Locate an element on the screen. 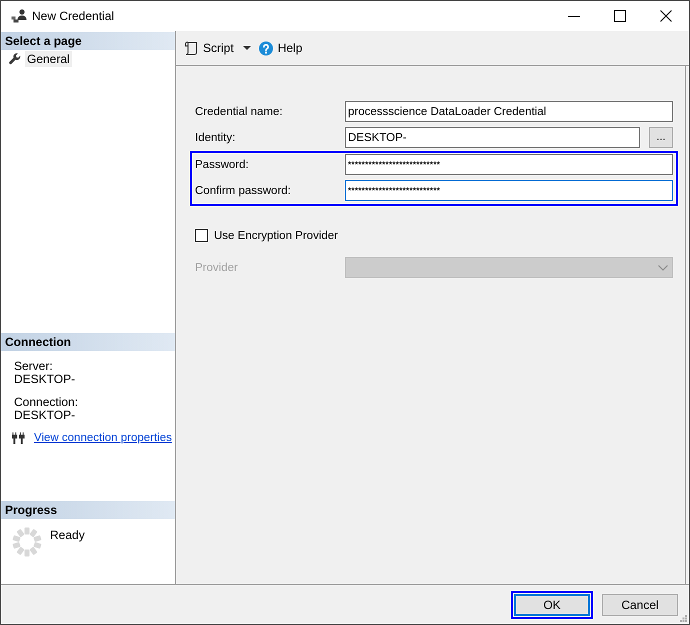 This screenshot has height=625, width=690. field-label: Credential name: is located at coordinates (239, 112).